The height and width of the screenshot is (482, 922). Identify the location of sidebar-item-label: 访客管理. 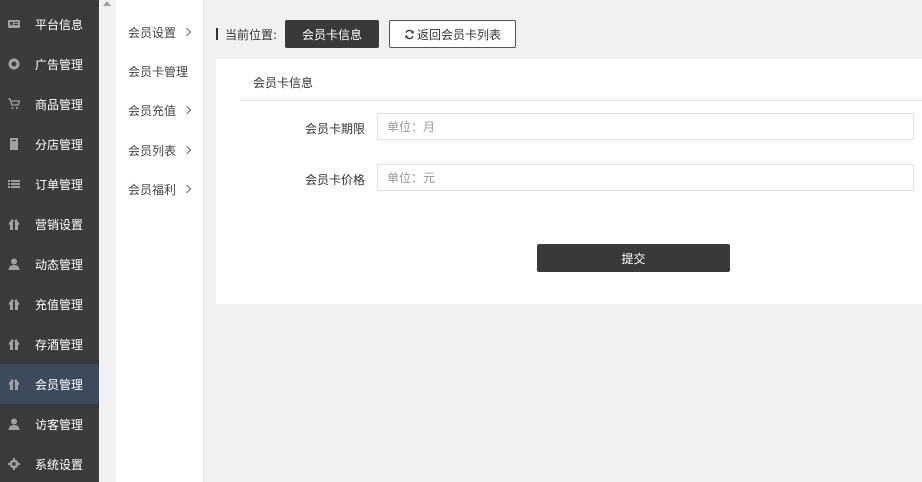
(59, 424).